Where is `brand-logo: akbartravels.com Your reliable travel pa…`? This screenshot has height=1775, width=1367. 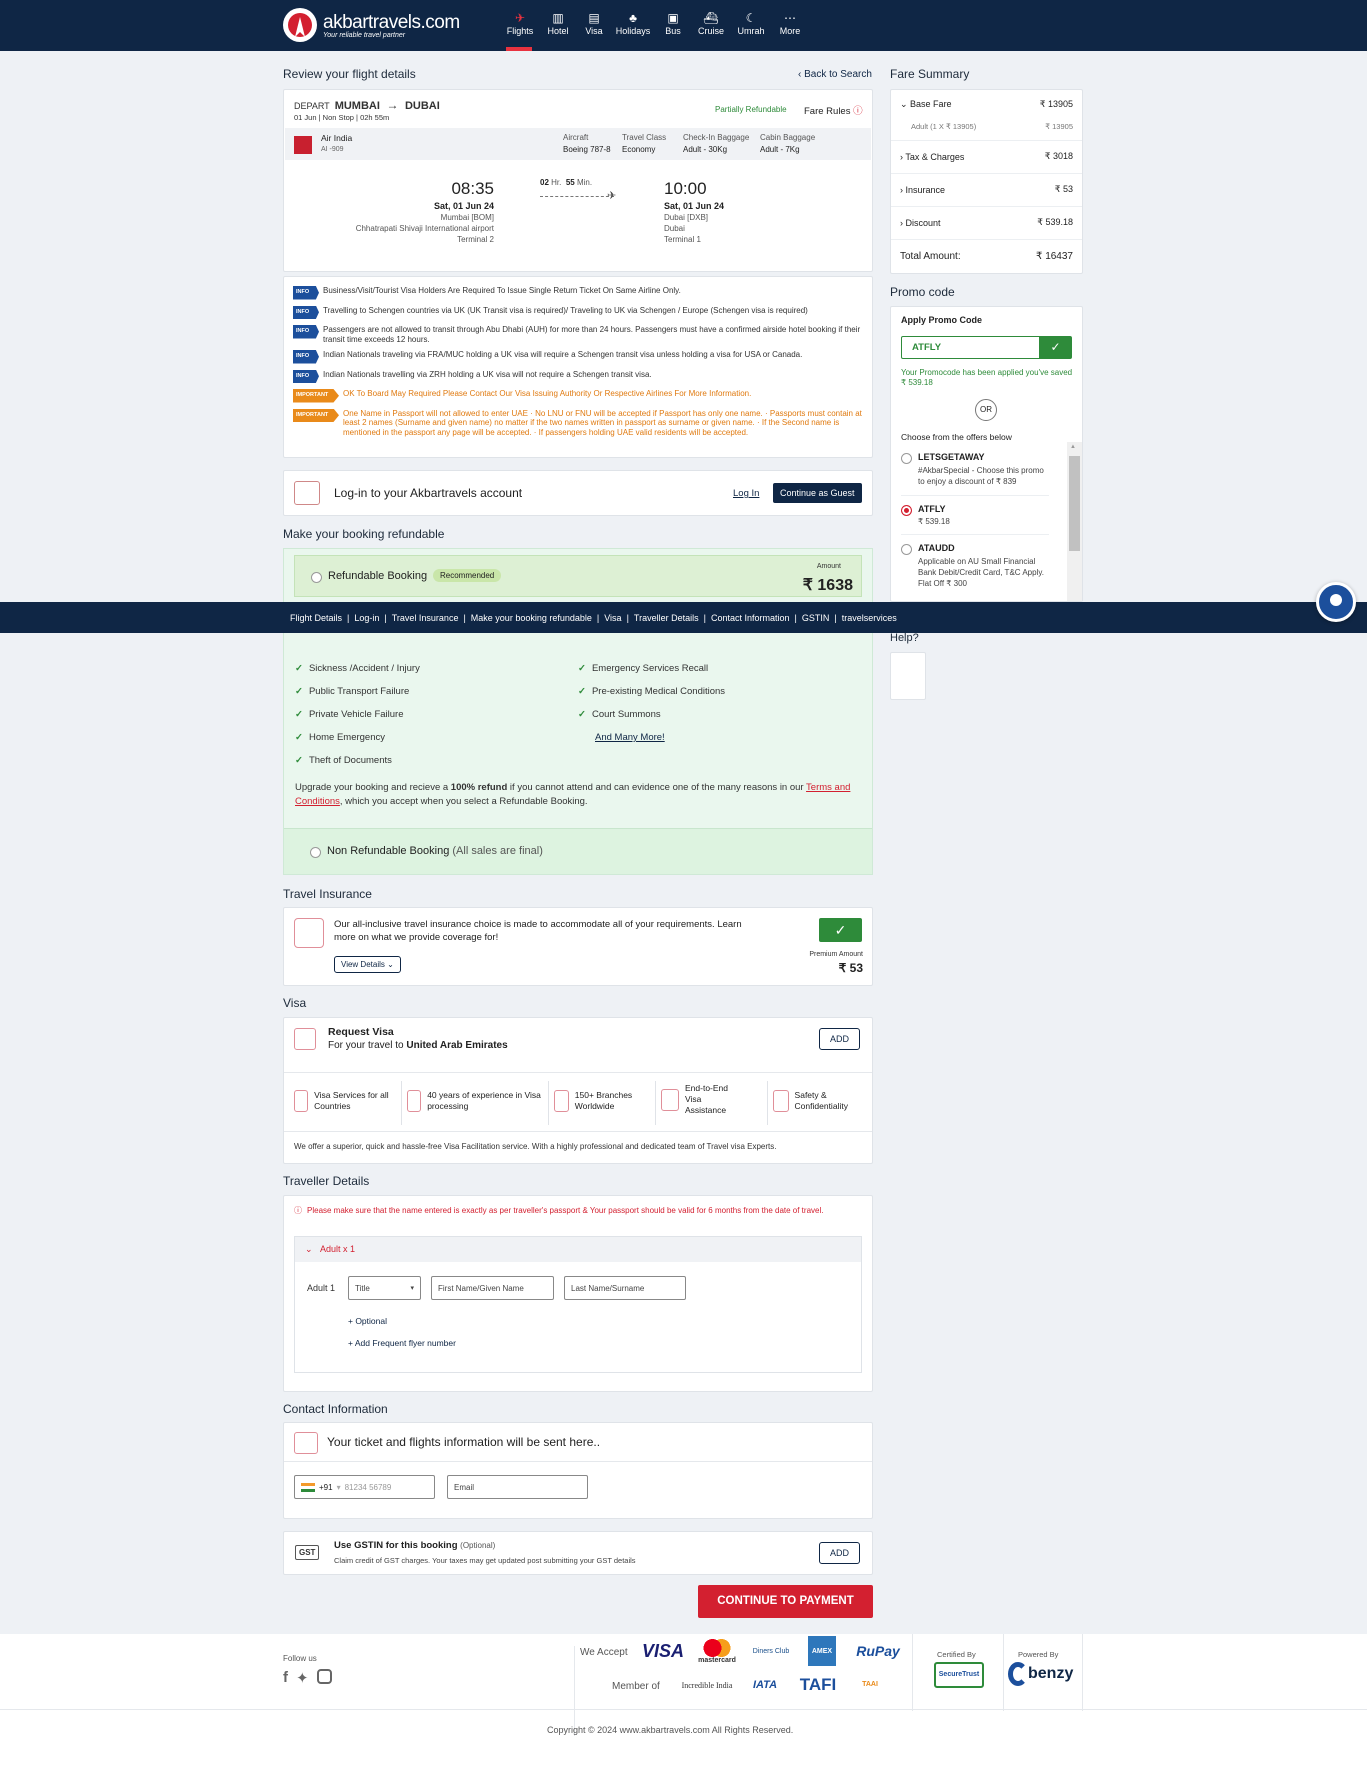
brand-logo: akbartravels.com Your reliable travel pa… is located at coordinates (371, 25).